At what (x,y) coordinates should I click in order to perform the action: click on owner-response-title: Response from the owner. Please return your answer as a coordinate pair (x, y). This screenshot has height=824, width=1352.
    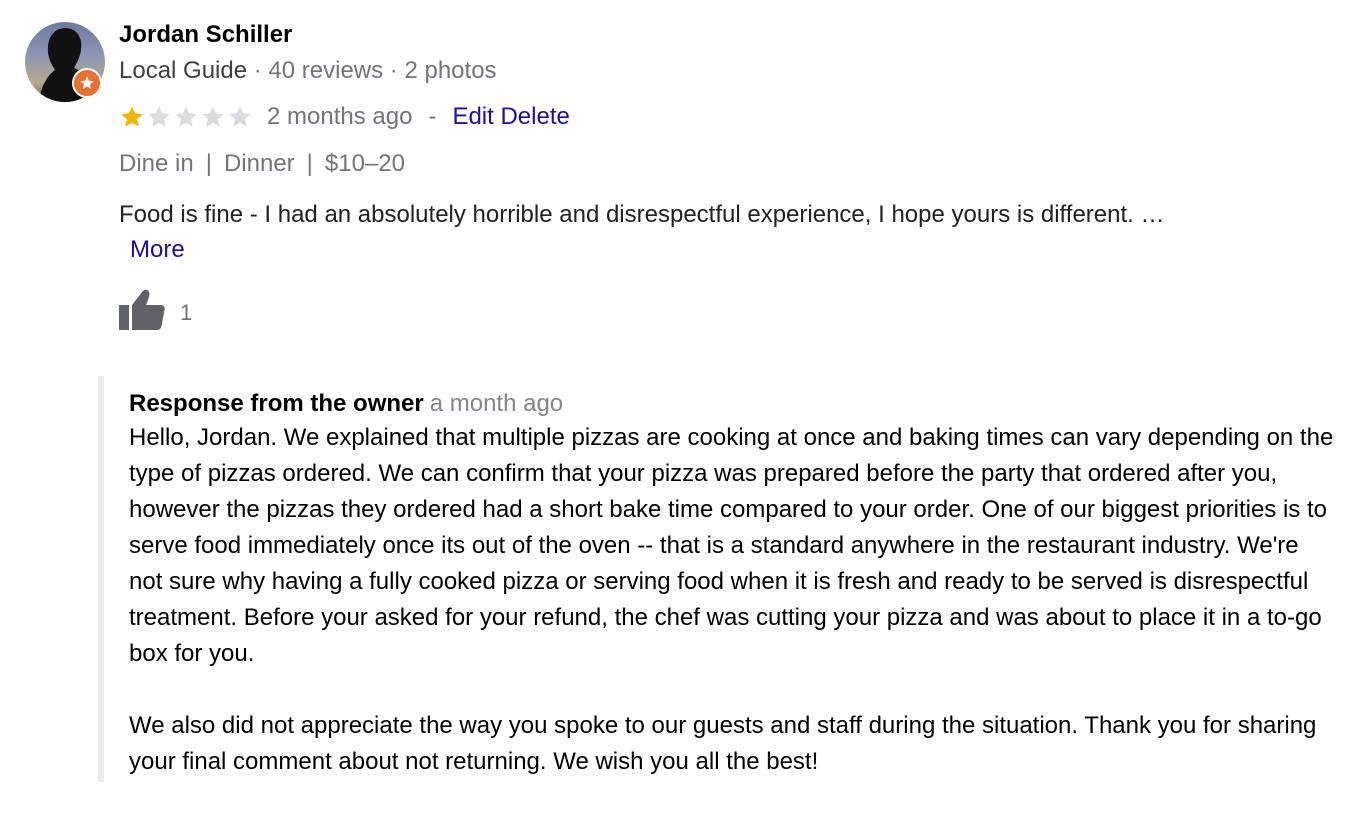
    Looking at the image, I should click on (276, 403).